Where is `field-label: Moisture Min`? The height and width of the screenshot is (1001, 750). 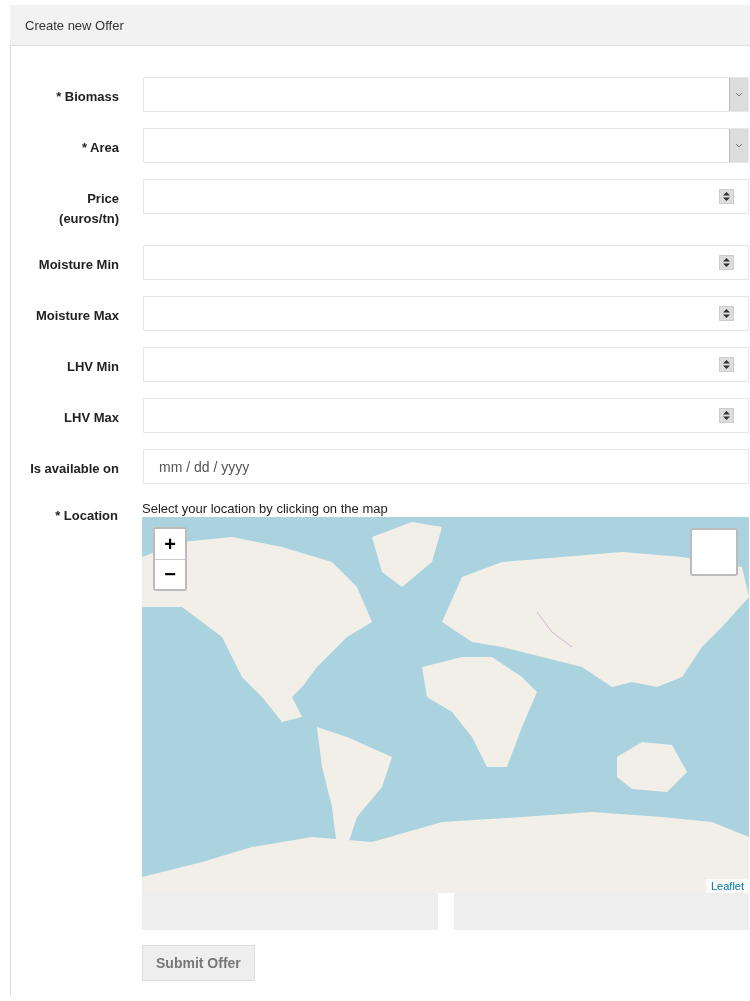
field-label: Moisture Min is located at coordinates (78, 265).